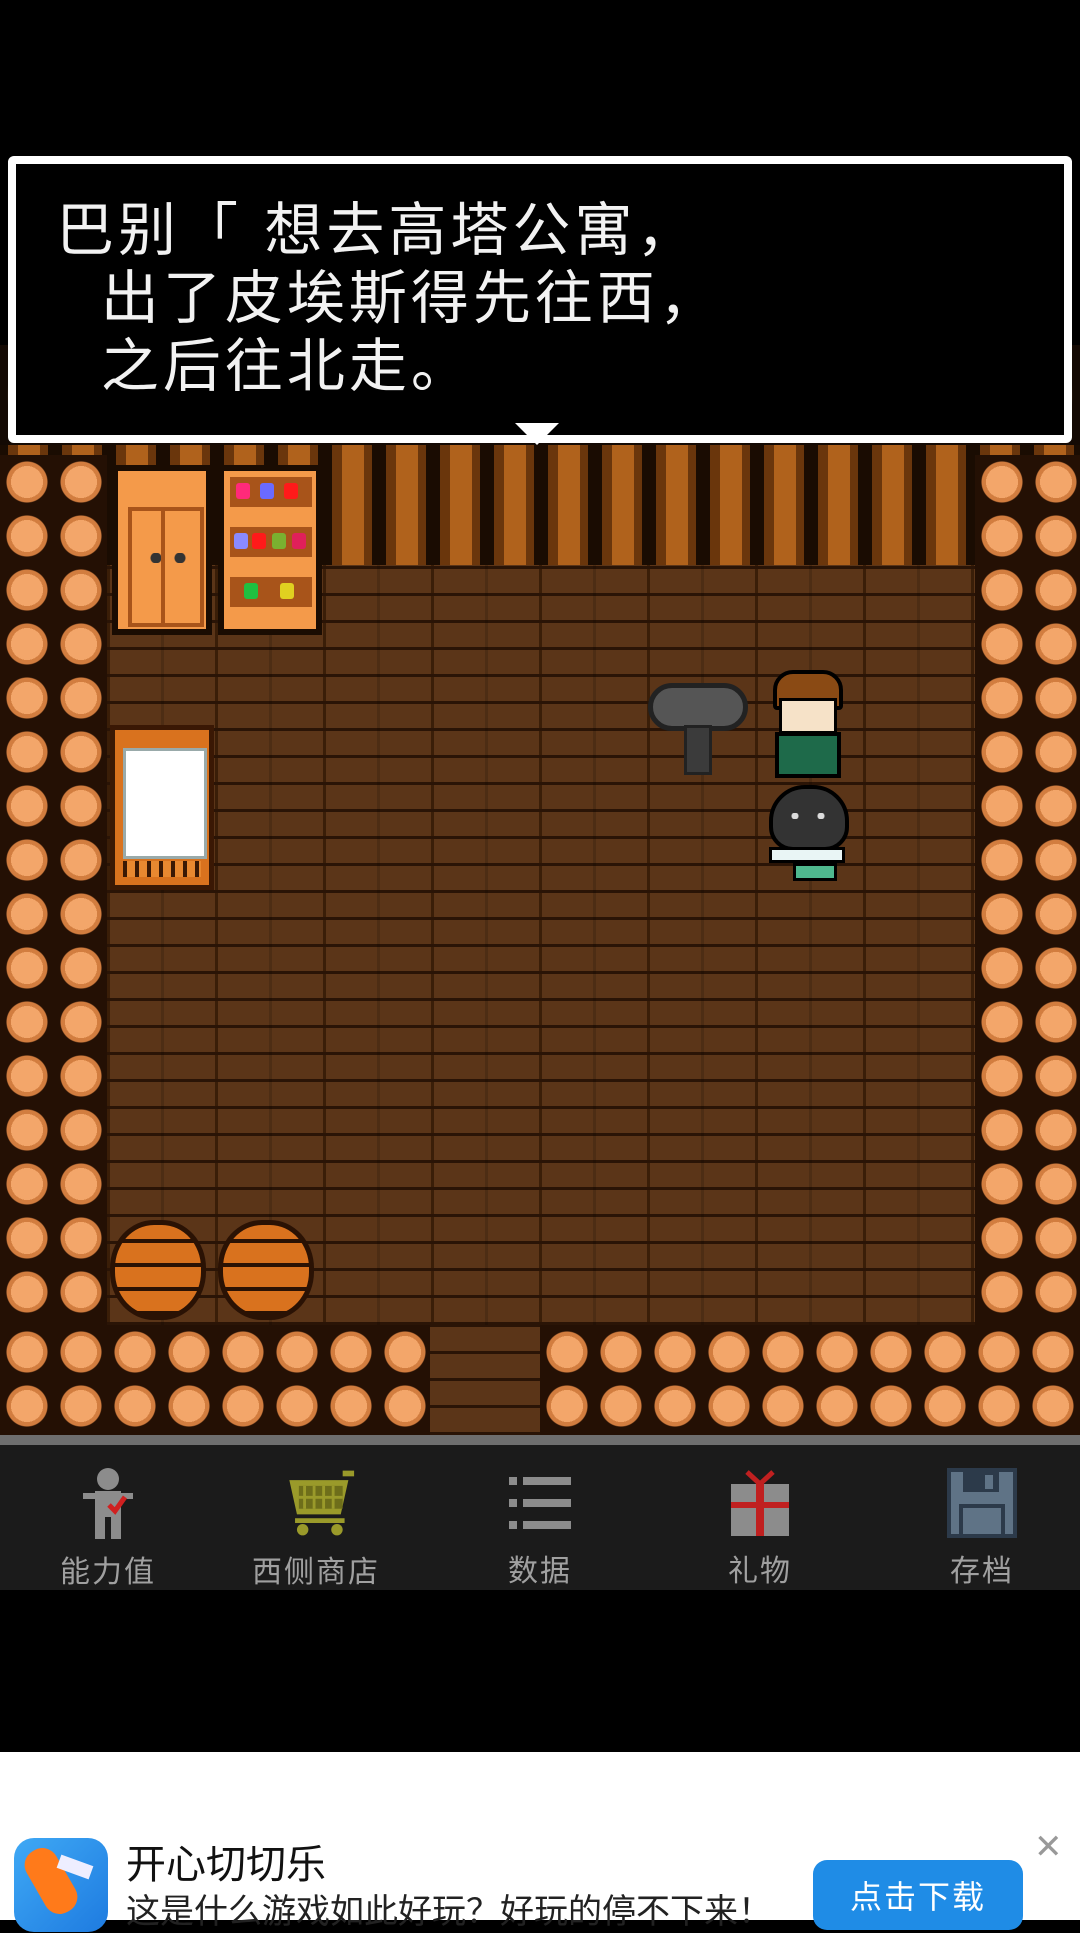 The height and width of the screenshot is (1933, 1080). I want to click on bed-sheet, so click(165, 803).